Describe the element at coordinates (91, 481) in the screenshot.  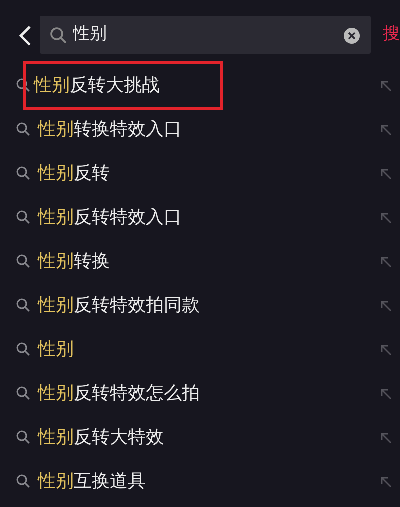
I see `suggestion-item: 性别互换道具` at that location.